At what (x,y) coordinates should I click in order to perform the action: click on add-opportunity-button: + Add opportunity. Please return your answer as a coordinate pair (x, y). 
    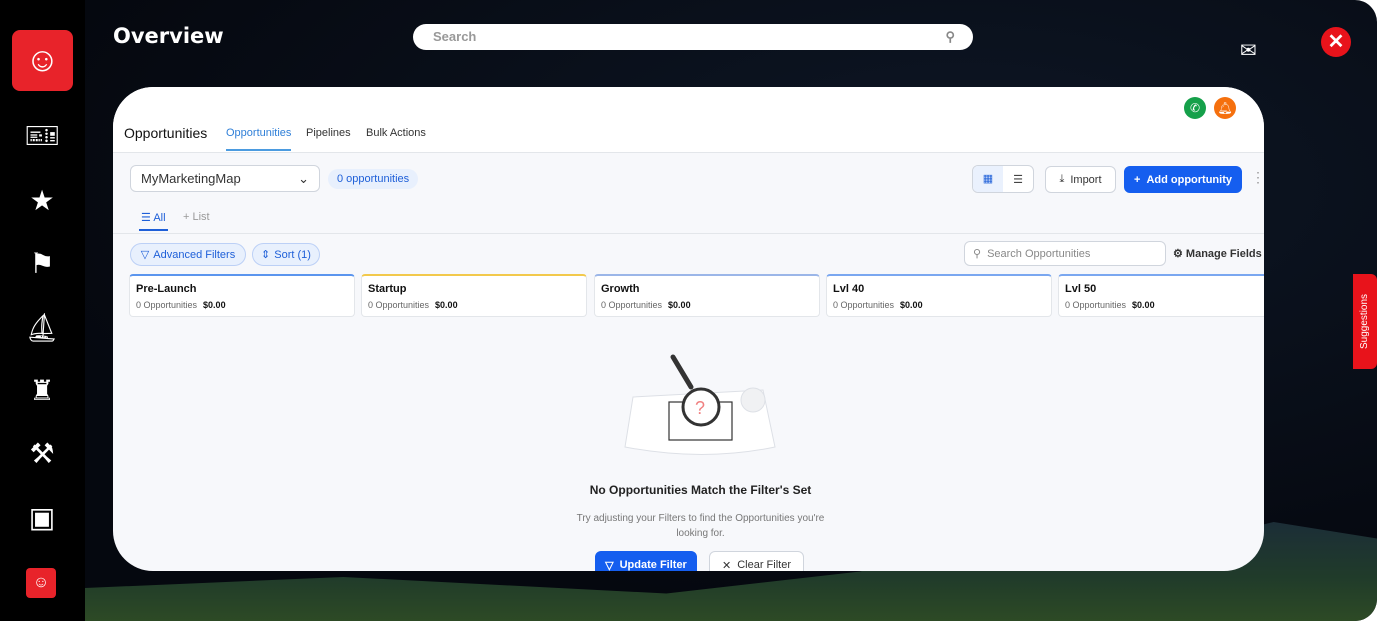
    Looking at the image, I should click on (1183, 179).